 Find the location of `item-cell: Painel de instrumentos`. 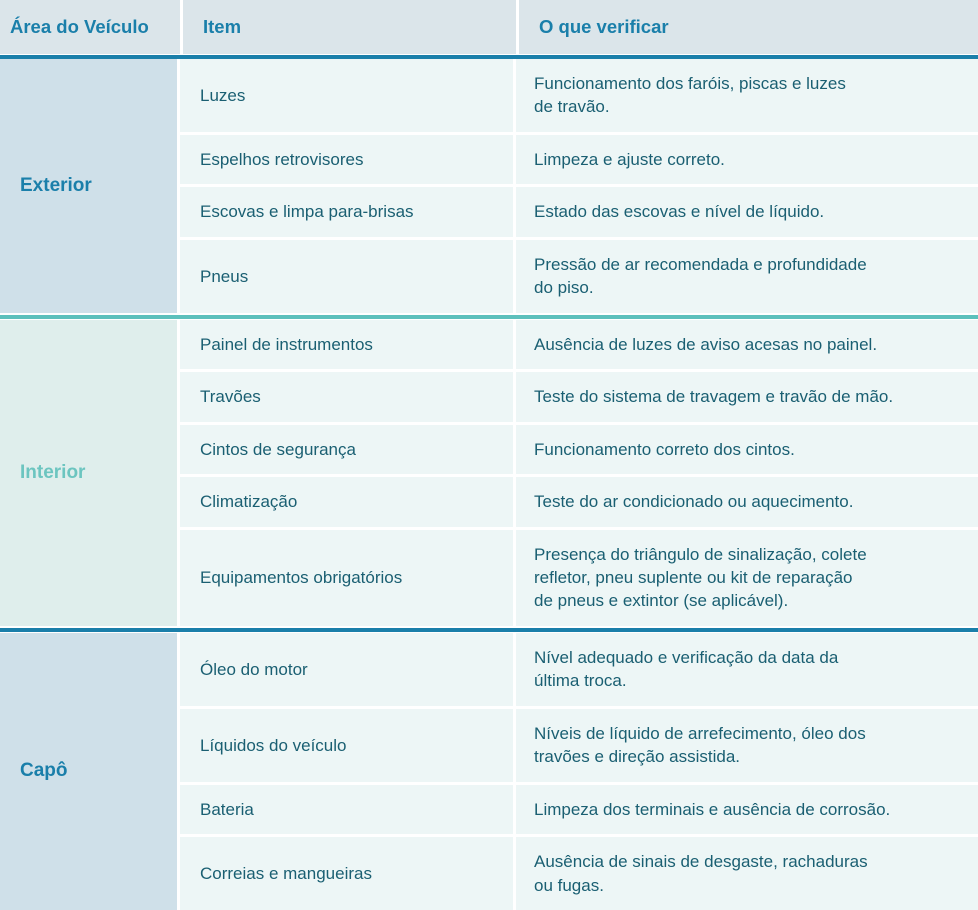

item-cell: Painel de instrumentos is located at coordinates (348, 346).